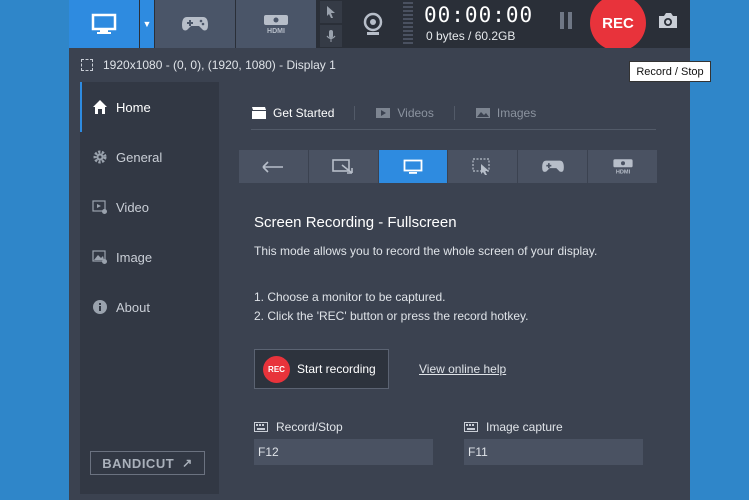  I want to click on game-mode-button, so click(195, 24).